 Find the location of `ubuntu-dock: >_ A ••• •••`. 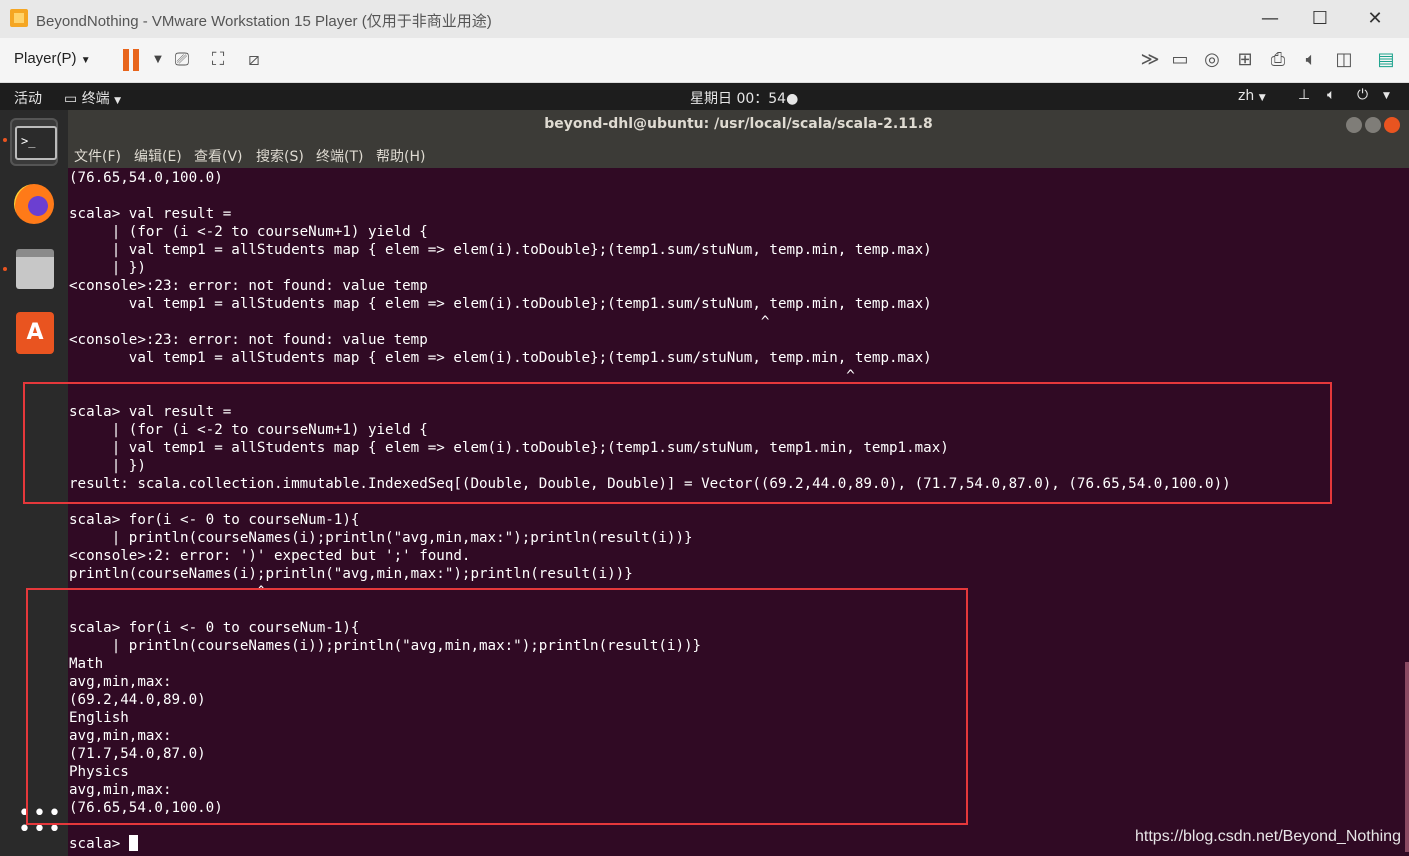

ubuntu-dock: >_ A ••• ••• is located at coordinates (34, 483).